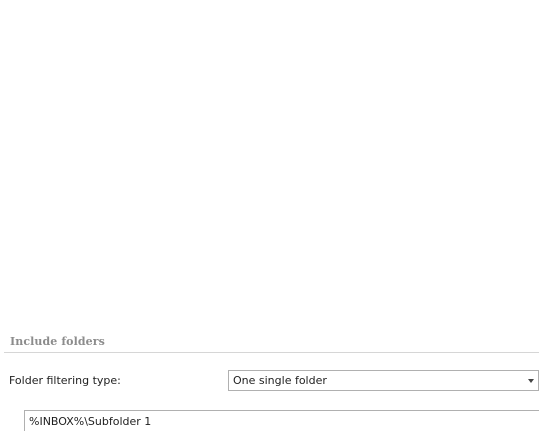 This screenshot has height=431, width=539. I want to click on folder-filtering-type-label: Folder filtering type:, so click(65, 380).